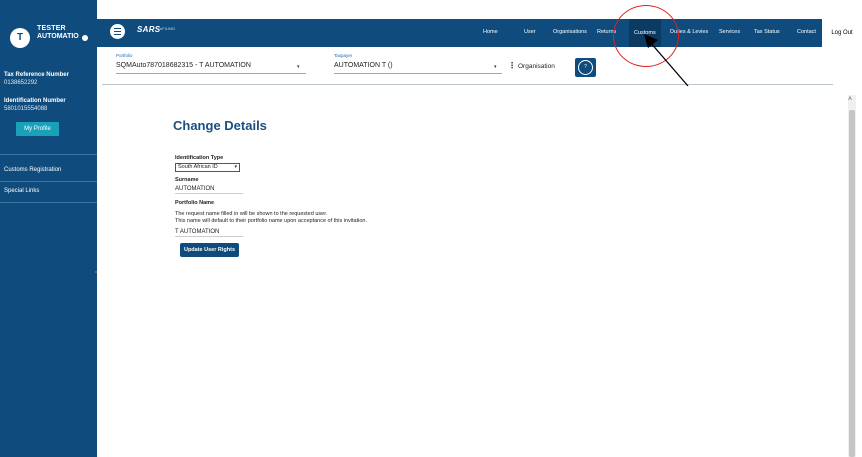 Image resolution: width=862 pixels, height=457 pixels. I want to click on tax-ref-label: Tax Reference Number, so click(36, 75).